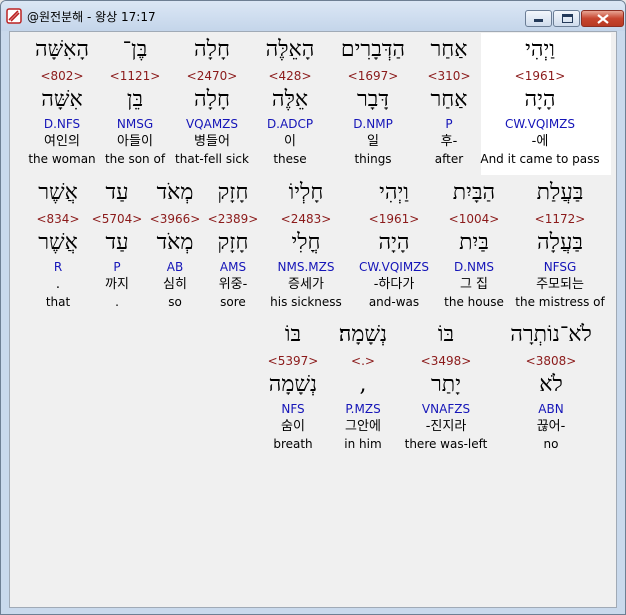  I want to click on strong-number: <1961>, so click(540, 76).